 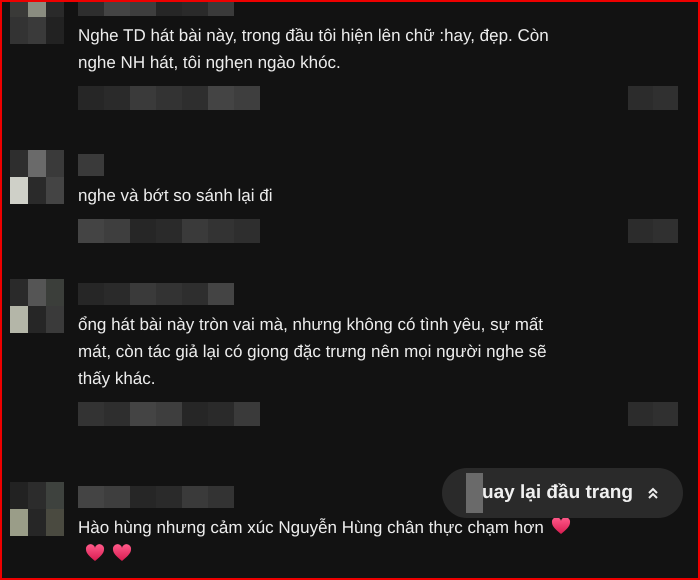 I want to click on comment-text: Nghe TD hát bài này, trong đầu tôi hiện lên chữ :hay, đẹp. Còn nghe NH hát, tôi nghẹn ngào khóc., so click(x=314, y=49).